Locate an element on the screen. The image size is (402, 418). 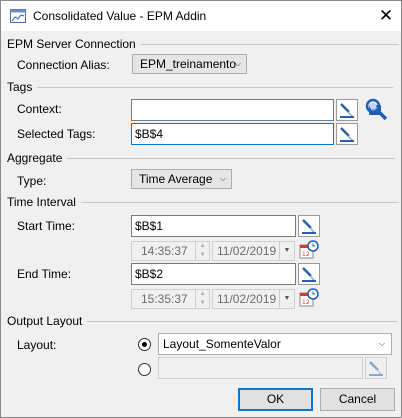
section-time-interval: Time Interval is located at coordinates (203, 202).